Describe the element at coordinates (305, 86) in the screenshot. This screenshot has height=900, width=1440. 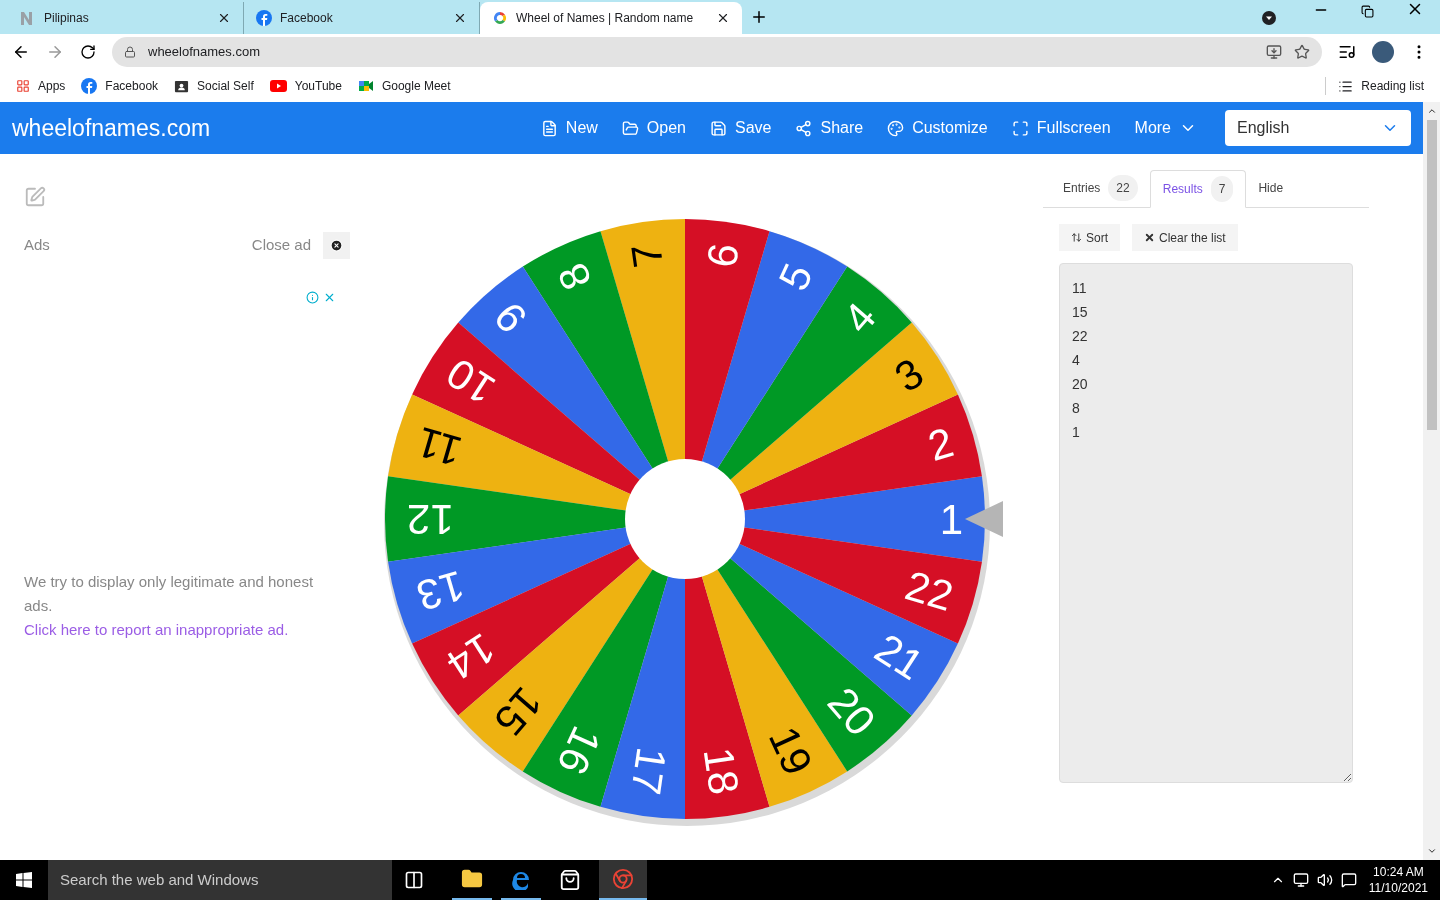
I see `bookmark-link: YouTube` at that location.